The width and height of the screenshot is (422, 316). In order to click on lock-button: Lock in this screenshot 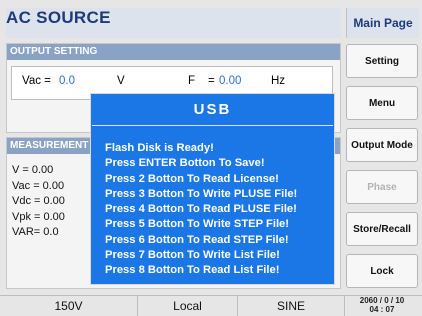, I will do `click(382, 271)`.